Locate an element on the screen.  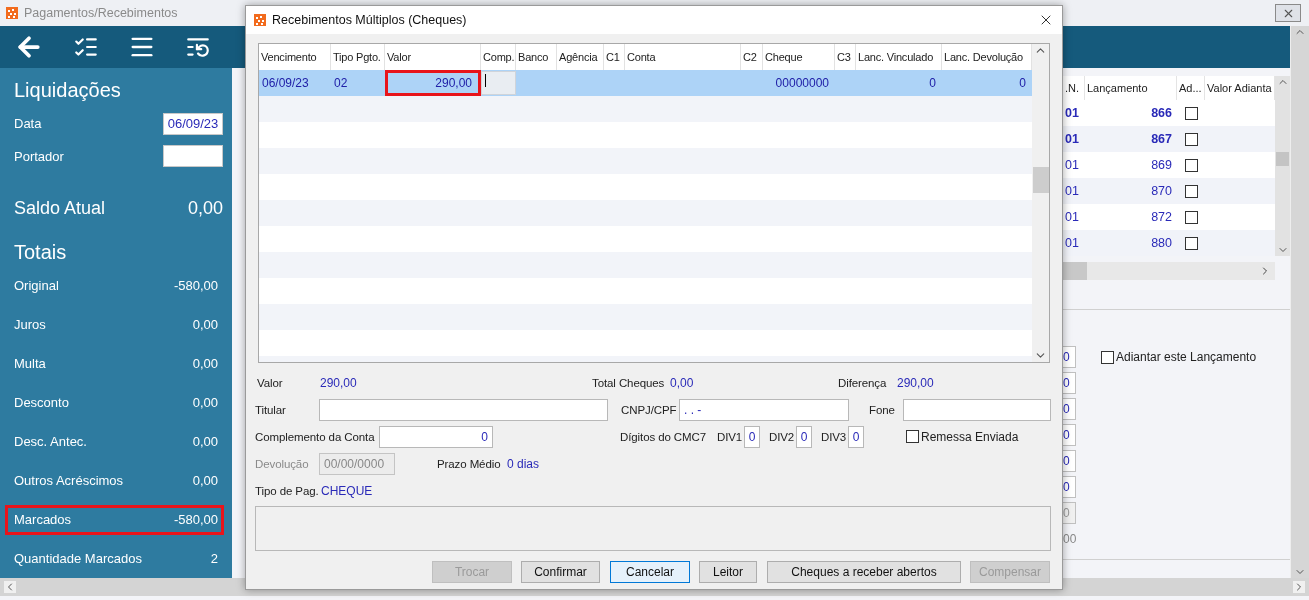
cell-editor is located at coordinates (498, 83).